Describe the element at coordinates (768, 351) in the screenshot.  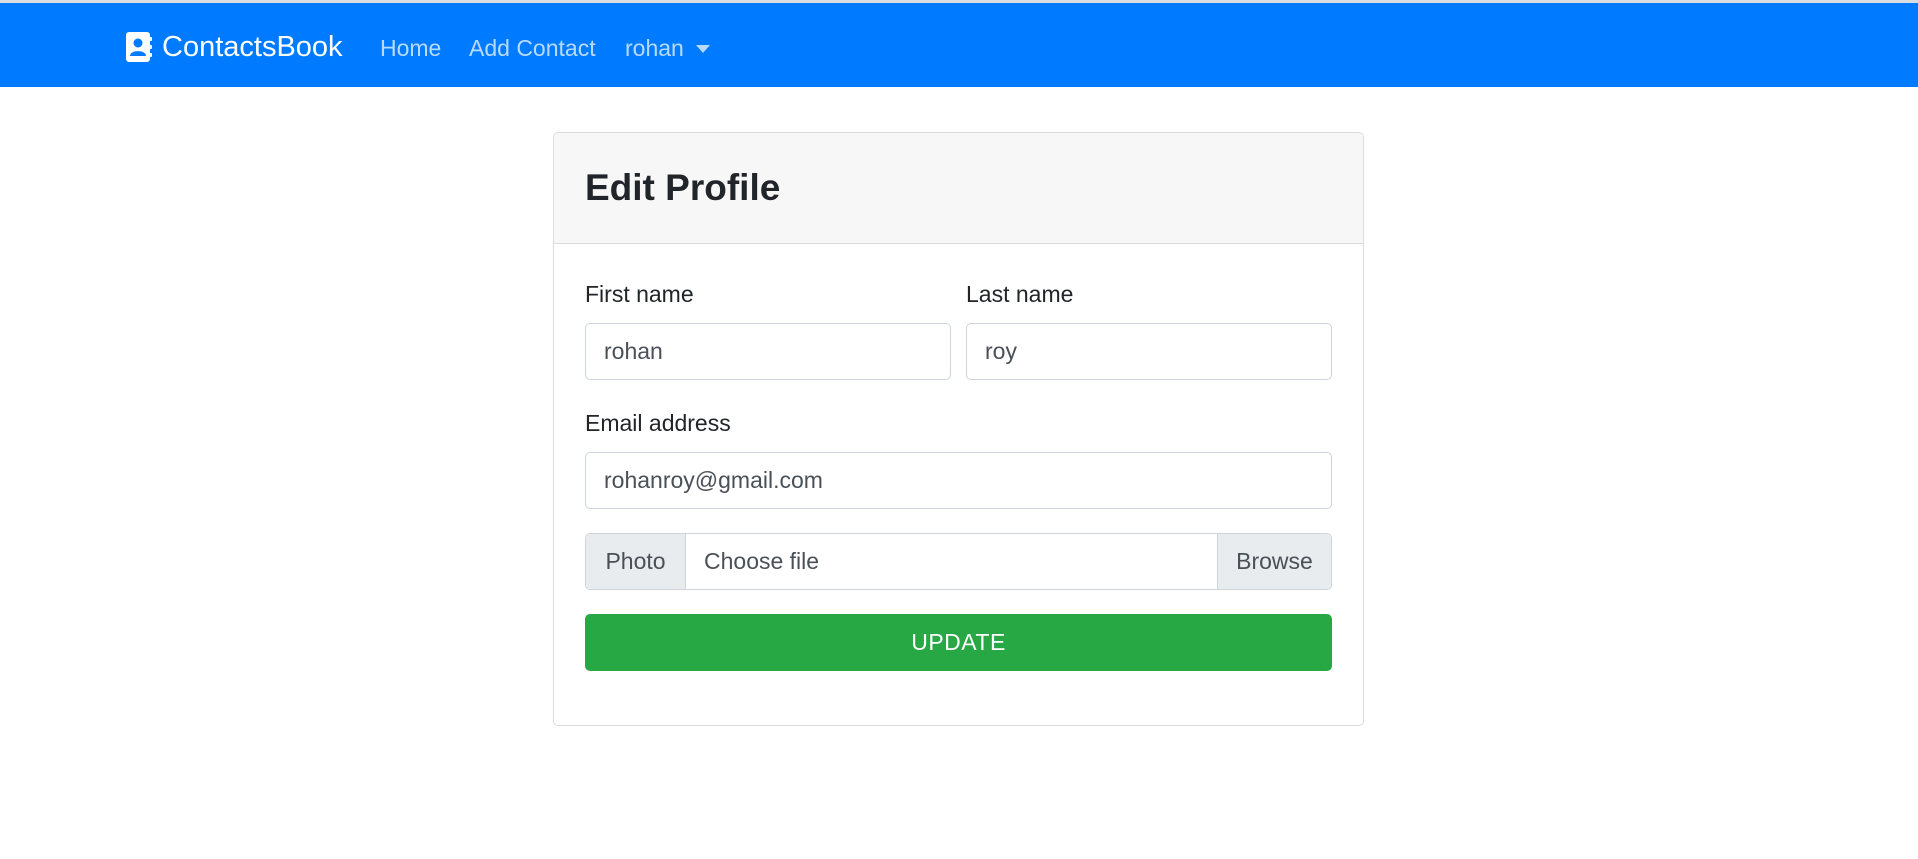
I see `first-name-input` at that location.